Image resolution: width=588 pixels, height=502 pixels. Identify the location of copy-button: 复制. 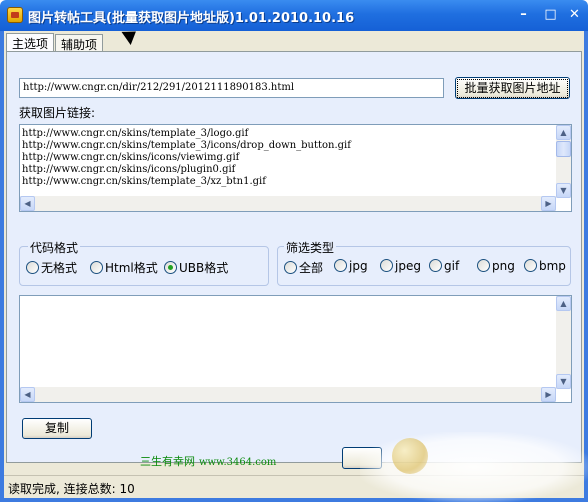
(57, 428).